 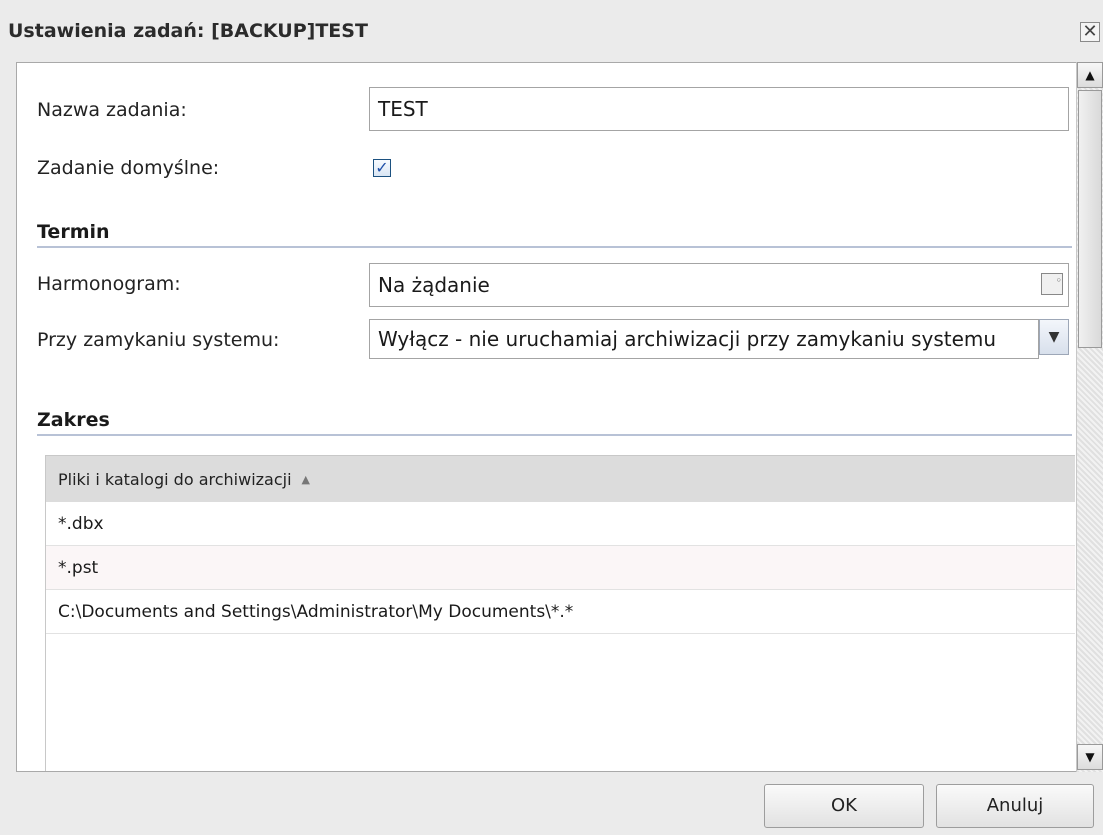 What do you see at coordinates (1090, 32) in the screenshot?
I see `close-icon: ✕` at bounding box center [1090, 32].